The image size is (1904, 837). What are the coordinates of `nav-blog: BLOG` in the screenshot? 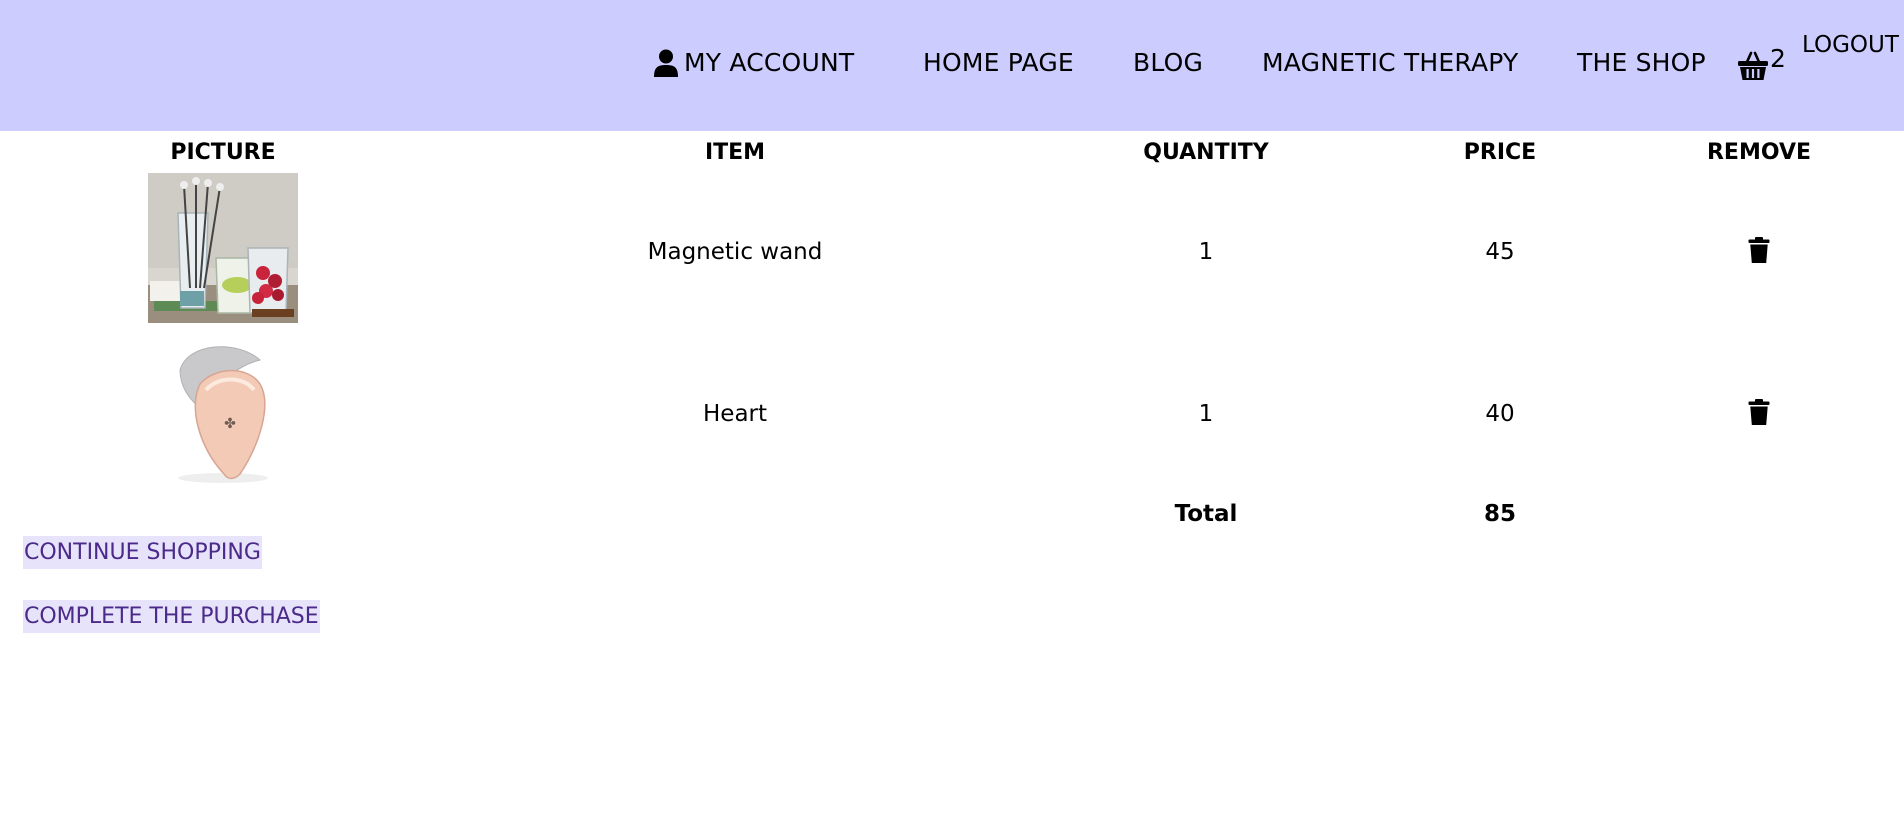 It's located at (1168, 62).